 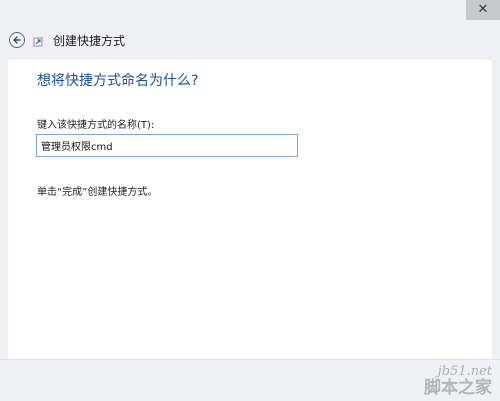 I want to click on shortcut-name-input, so click(x=167, y=145).